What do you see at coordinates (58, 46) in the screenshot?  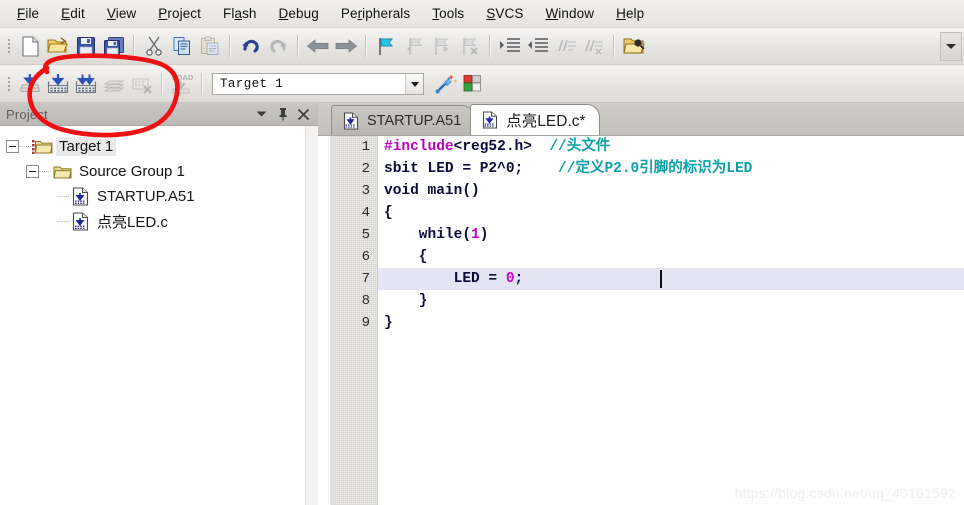 I see `open-folder-icon` at bounding box center [58, 46].